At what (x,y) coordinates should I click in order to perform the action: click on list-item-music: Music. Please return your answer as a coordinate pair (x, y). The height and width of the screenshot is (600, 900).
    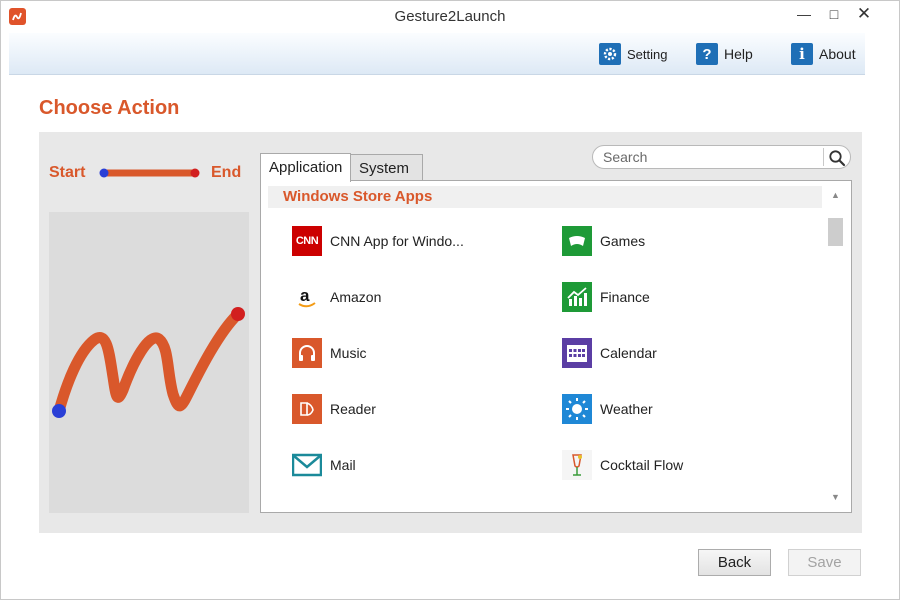
    Looking at the image, I should click on (329, 353).